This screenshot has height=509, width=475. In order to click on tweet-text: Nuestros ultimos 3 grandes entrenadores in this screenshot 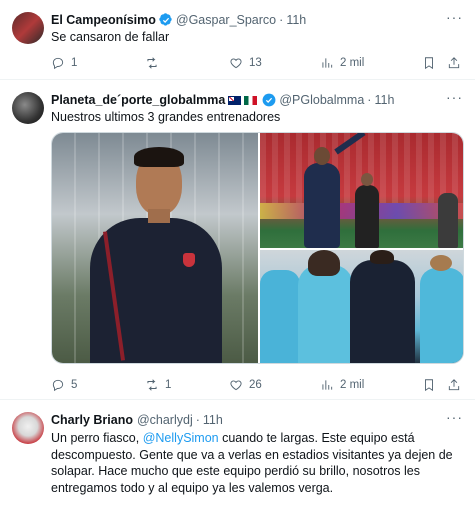, I will do `click(166, 117)`.